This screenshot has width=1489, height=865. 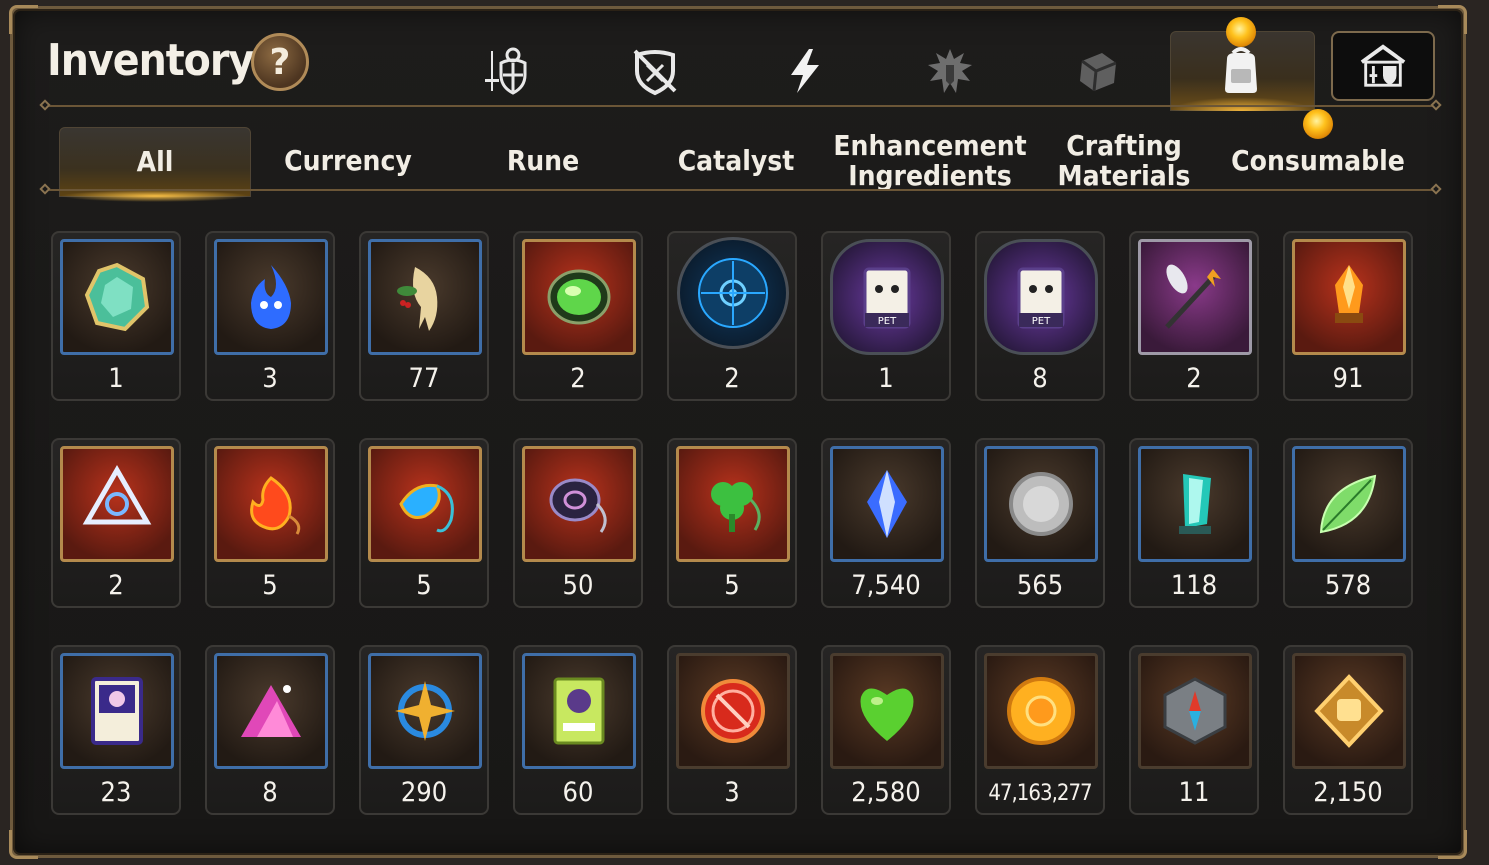 What do you see at coordinates (1194, 585) in the screenshot?
I see `item-quantity: 118` at bounding box center [1194, 585].